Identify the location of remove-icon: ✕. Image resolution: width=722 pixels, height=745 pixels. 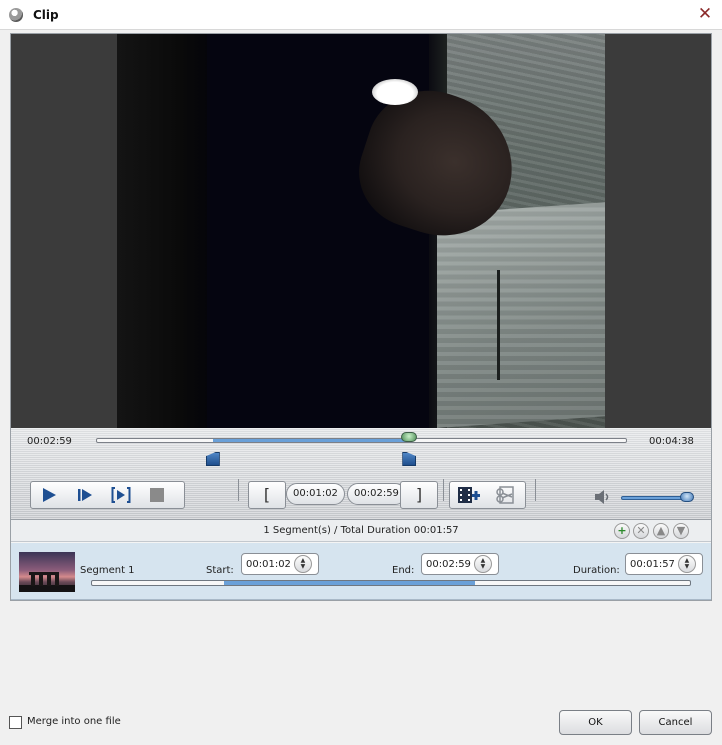
(641, 530).